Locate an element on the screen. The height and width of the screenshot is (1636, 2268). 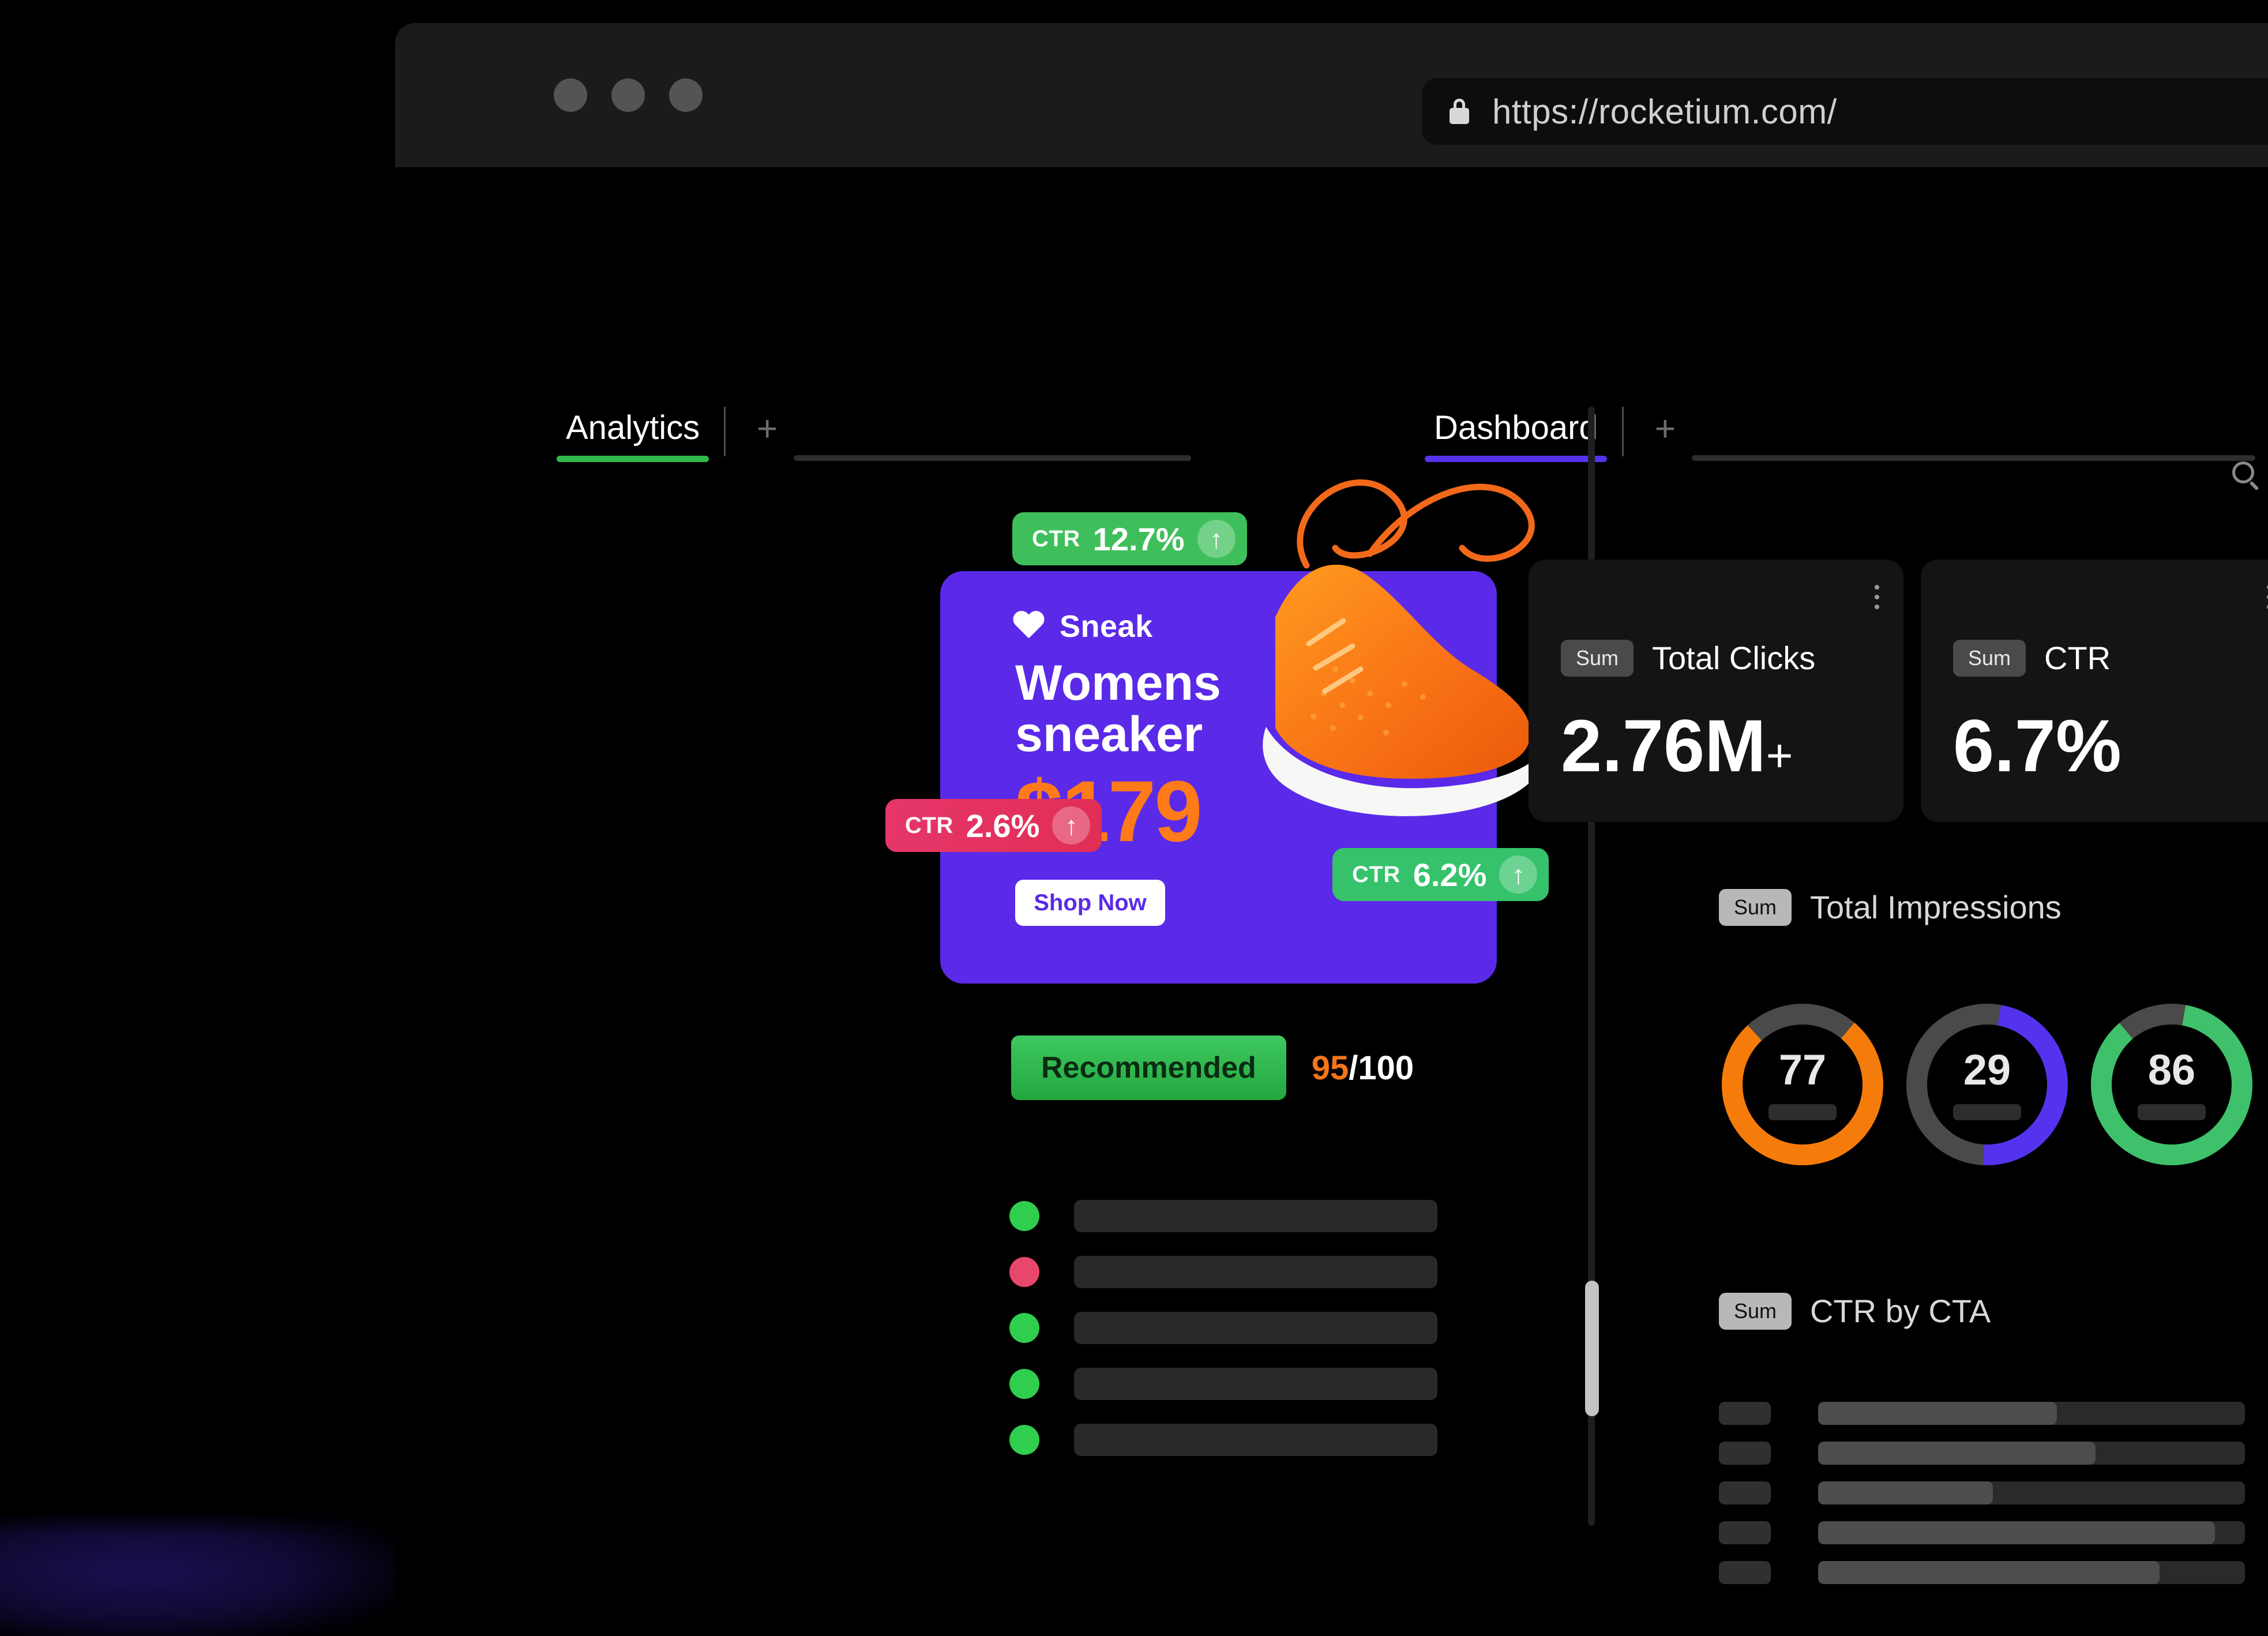
dashboard-toolbar: Search Filter is located at coordinates (2250, 473).